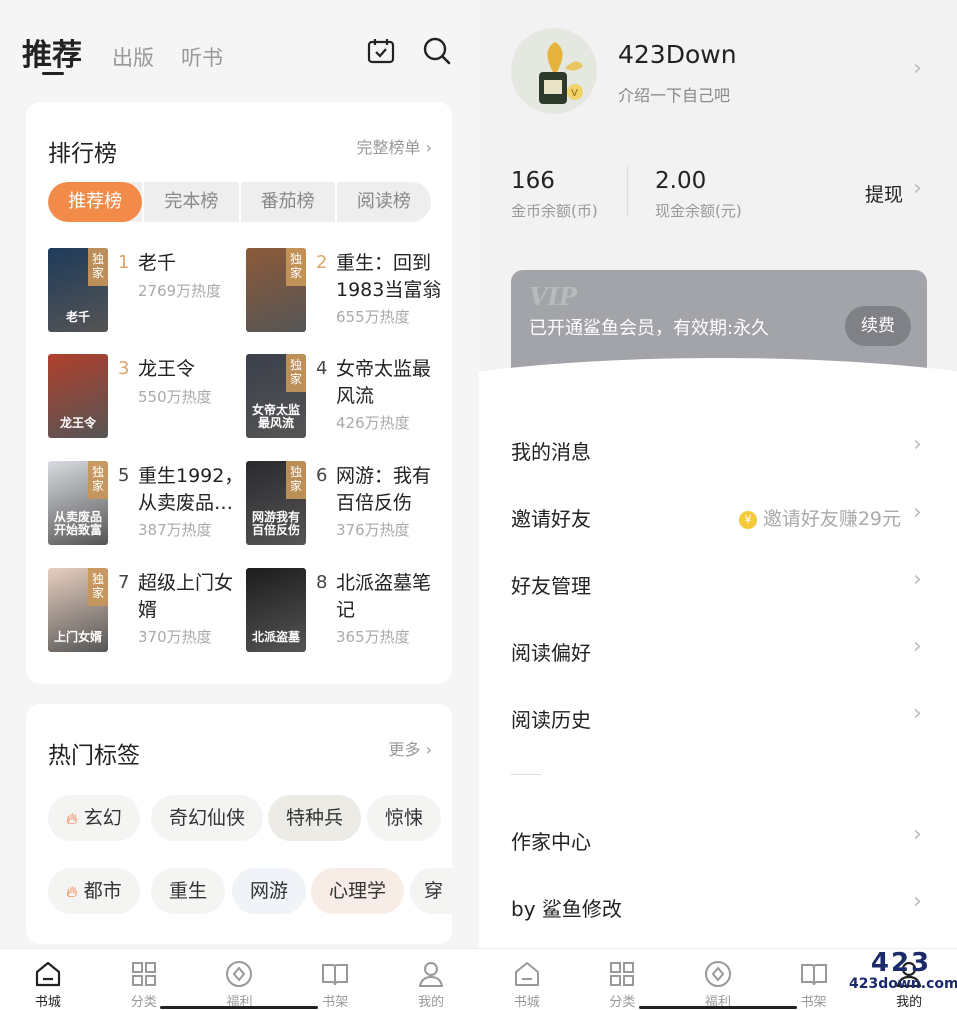  What do you see at coordinates (649, 328) in the screenshot?
I see `vip-status: 已开通鲨鱼会员，有效期:永久` at bounding box center [649, 328].